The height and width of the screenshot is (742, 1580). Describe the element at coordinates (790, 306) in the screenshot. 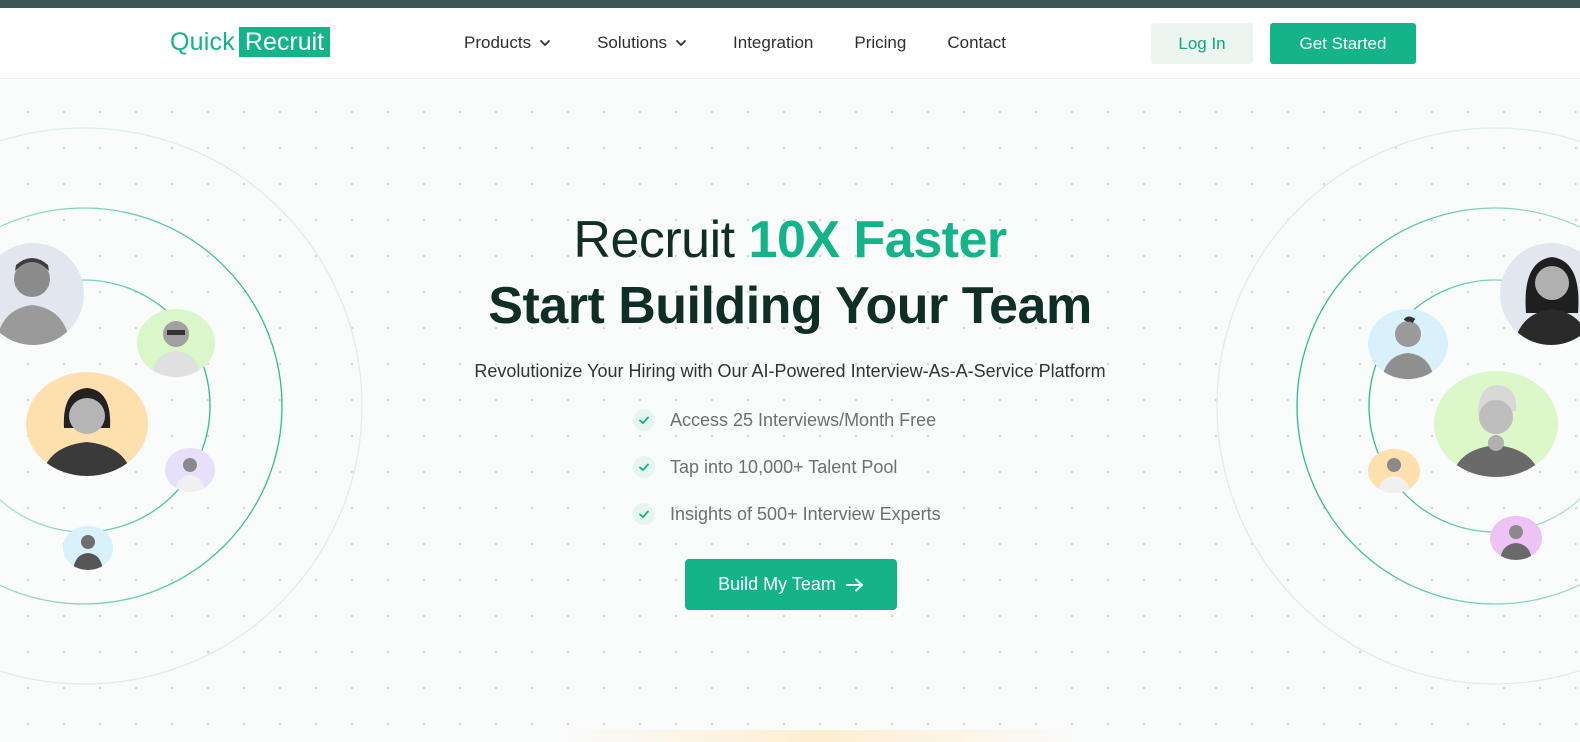

I see `hero-title-line2: Start Building Your Team` at that location.